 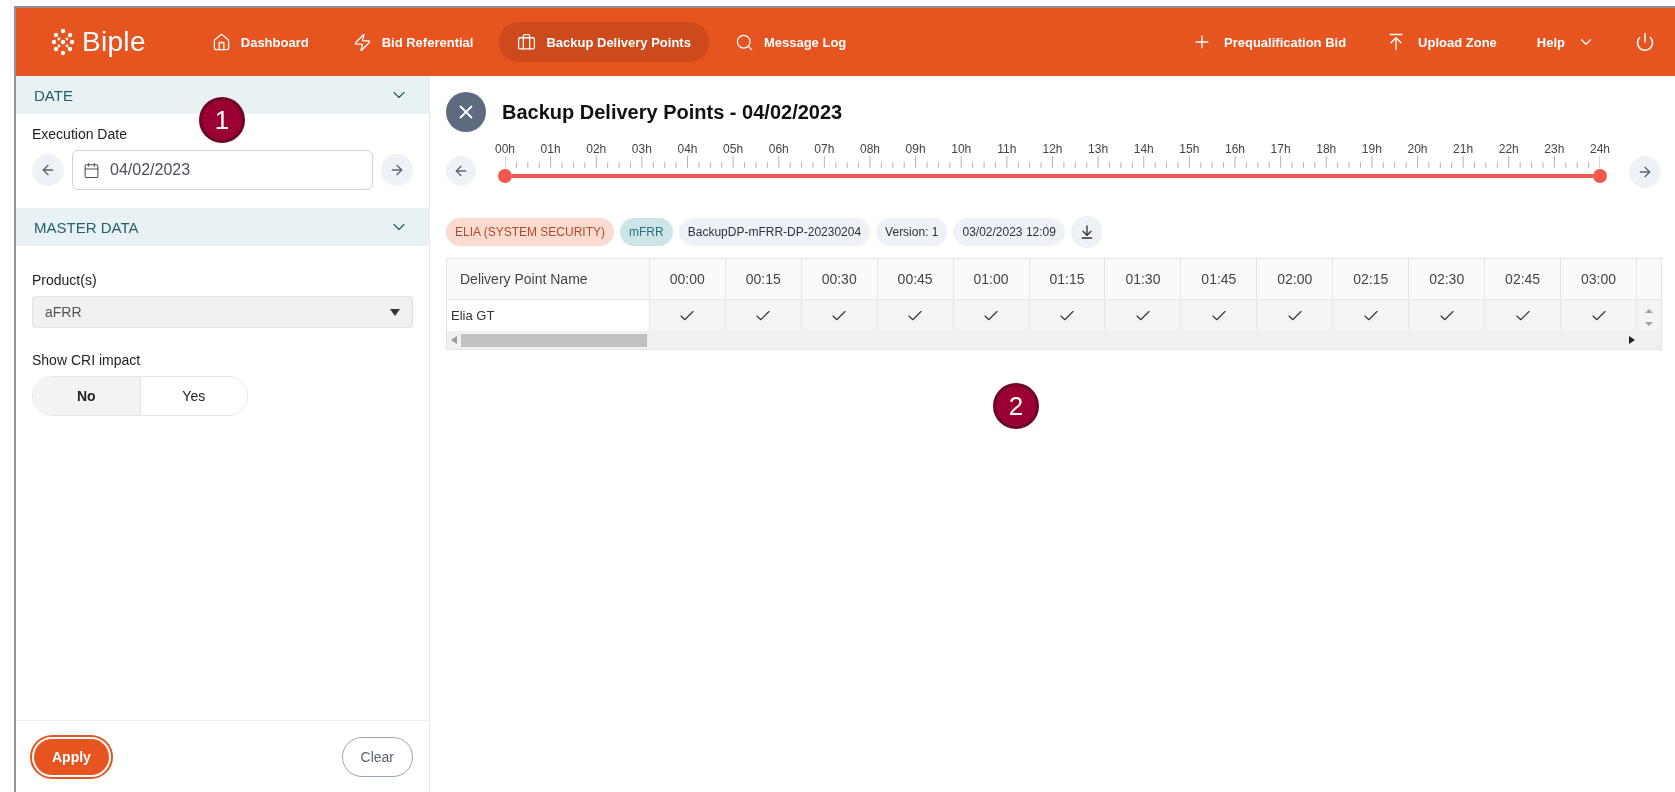 What do you see at coordinates (222, 120) in the screenshot?
I see `callout-marker: 1` at bounding box center [222, 120].